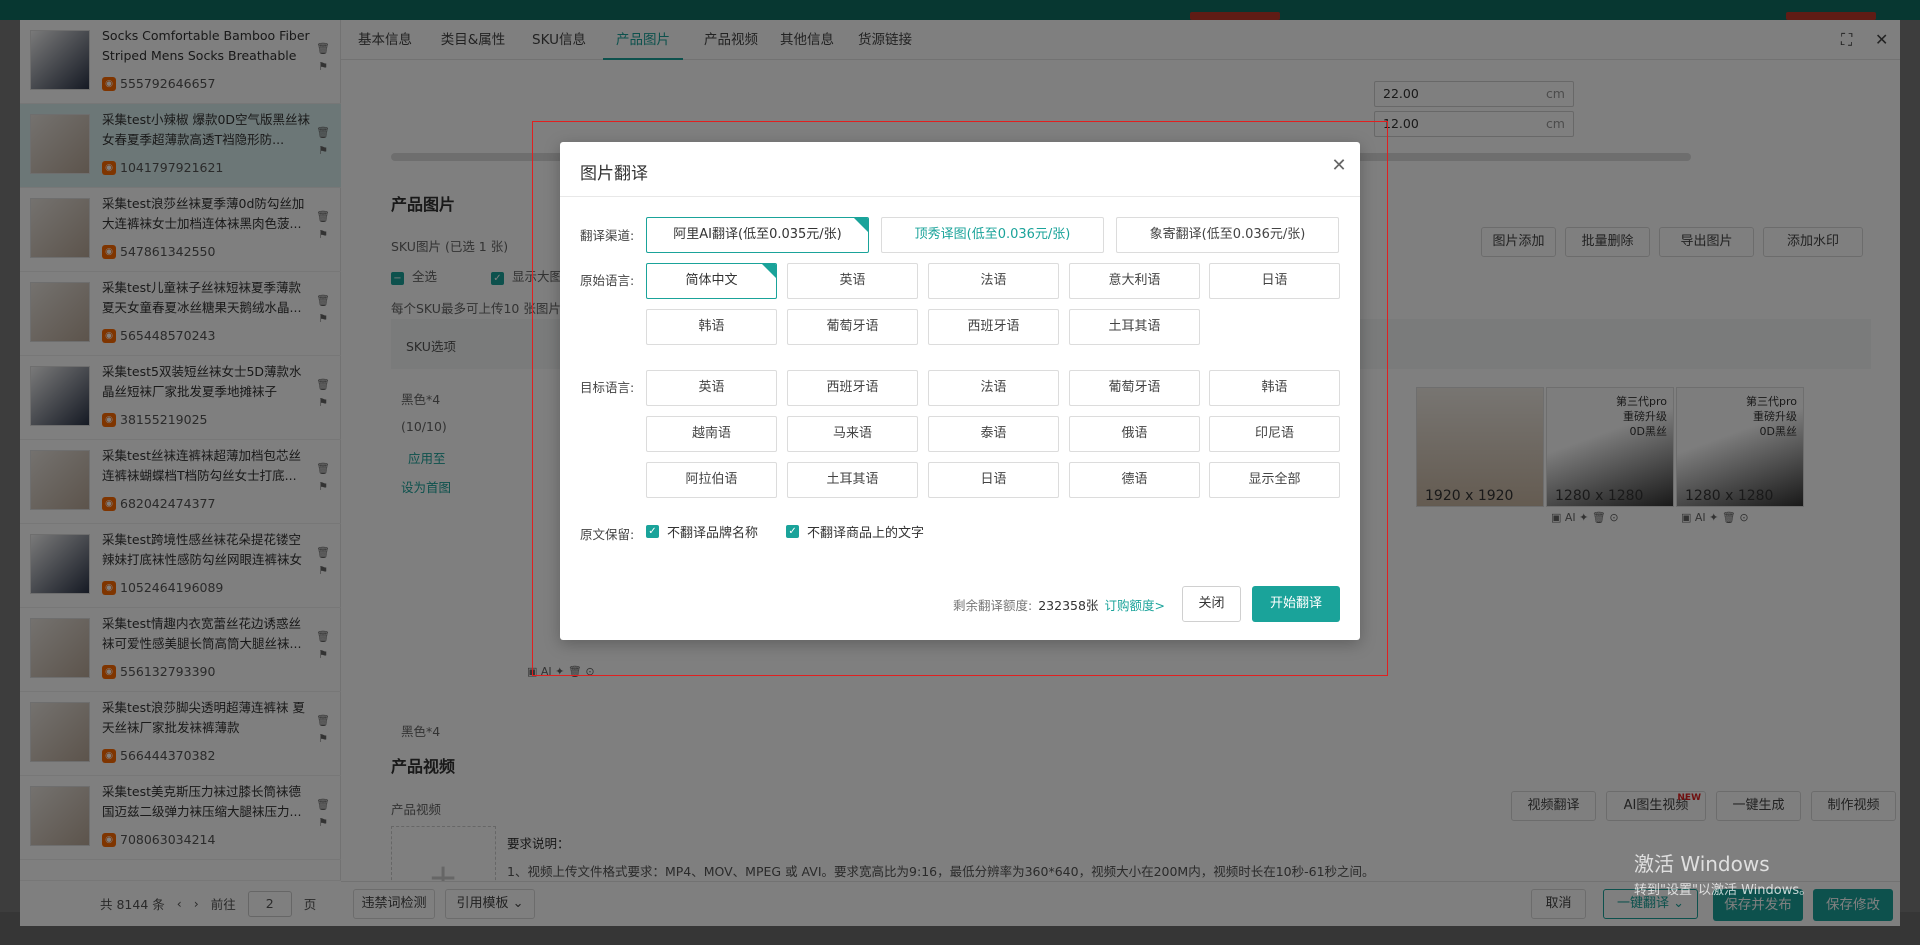 The image size is (1920, 945). I want to click on target-lang-option: 法语, so click(993, 388).